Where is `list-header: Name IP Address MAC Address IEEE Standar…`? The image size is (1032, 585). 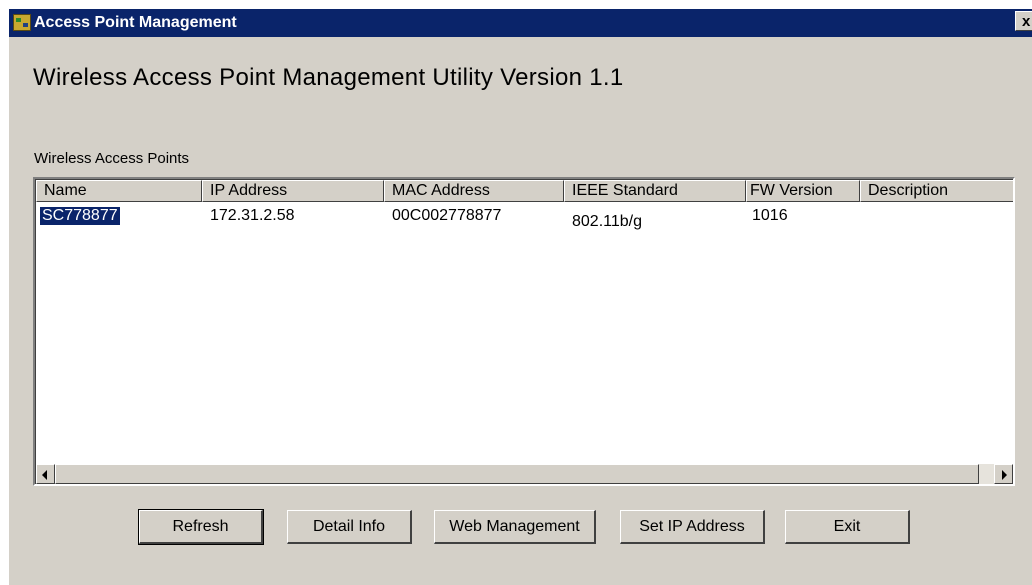 list-header: Name IP Address MAC Address IEEE Standar… is located at coordinates (524, 191).